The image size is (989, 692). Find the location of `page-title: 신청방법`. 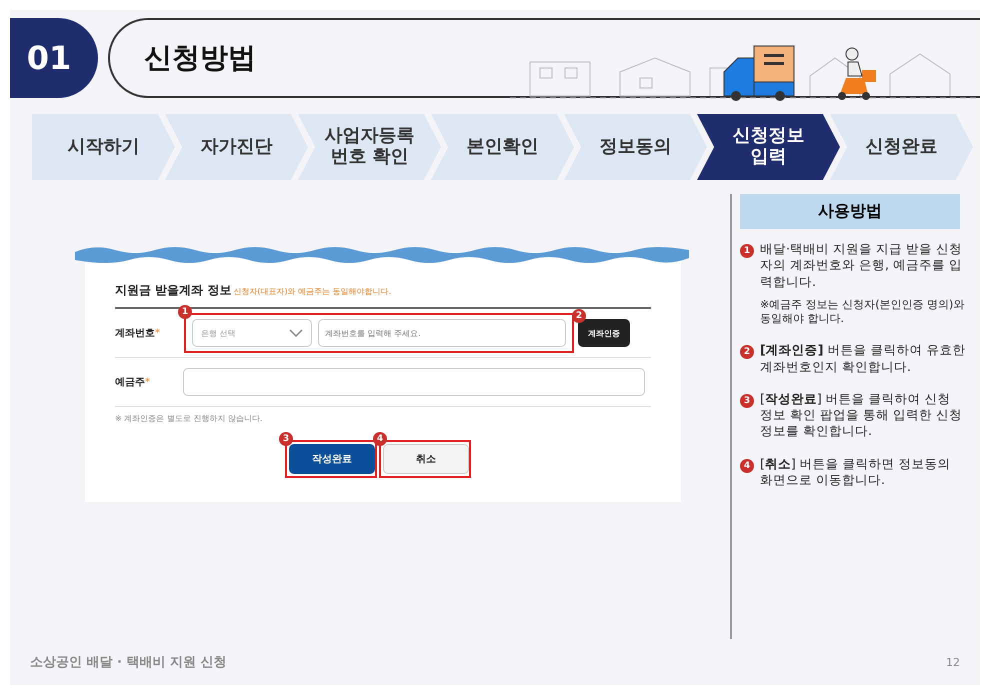

page-title: 신청방법 is located at coordinates (200, 58).